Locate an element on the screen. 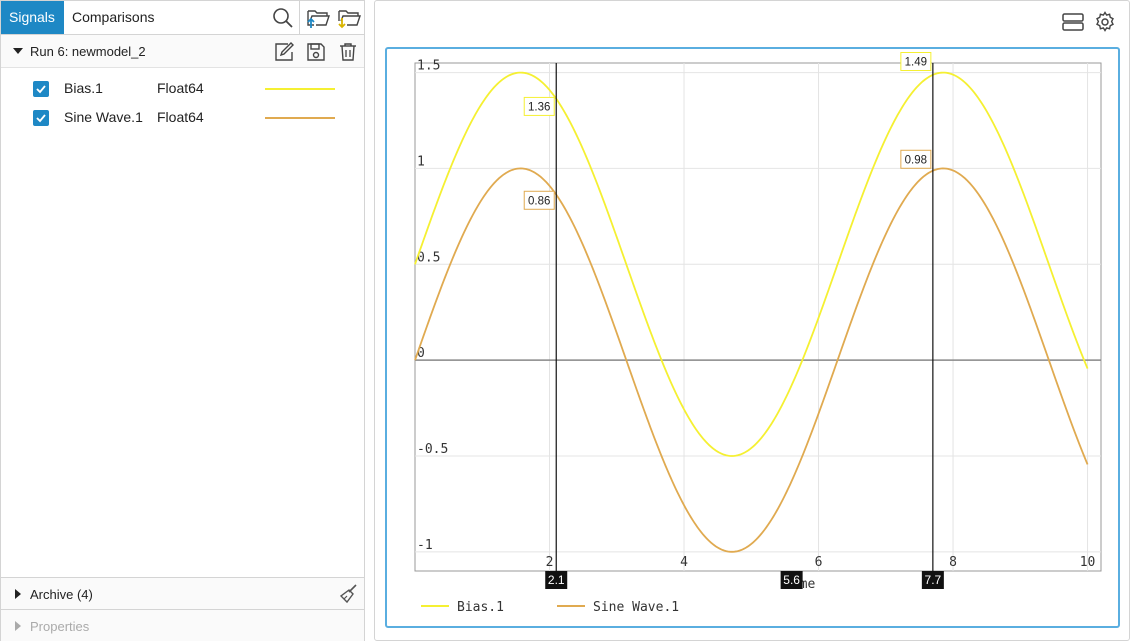 This screenshot has width=1130, height=641. archive-label: Archive (4) is located at coordinates (61, 594).